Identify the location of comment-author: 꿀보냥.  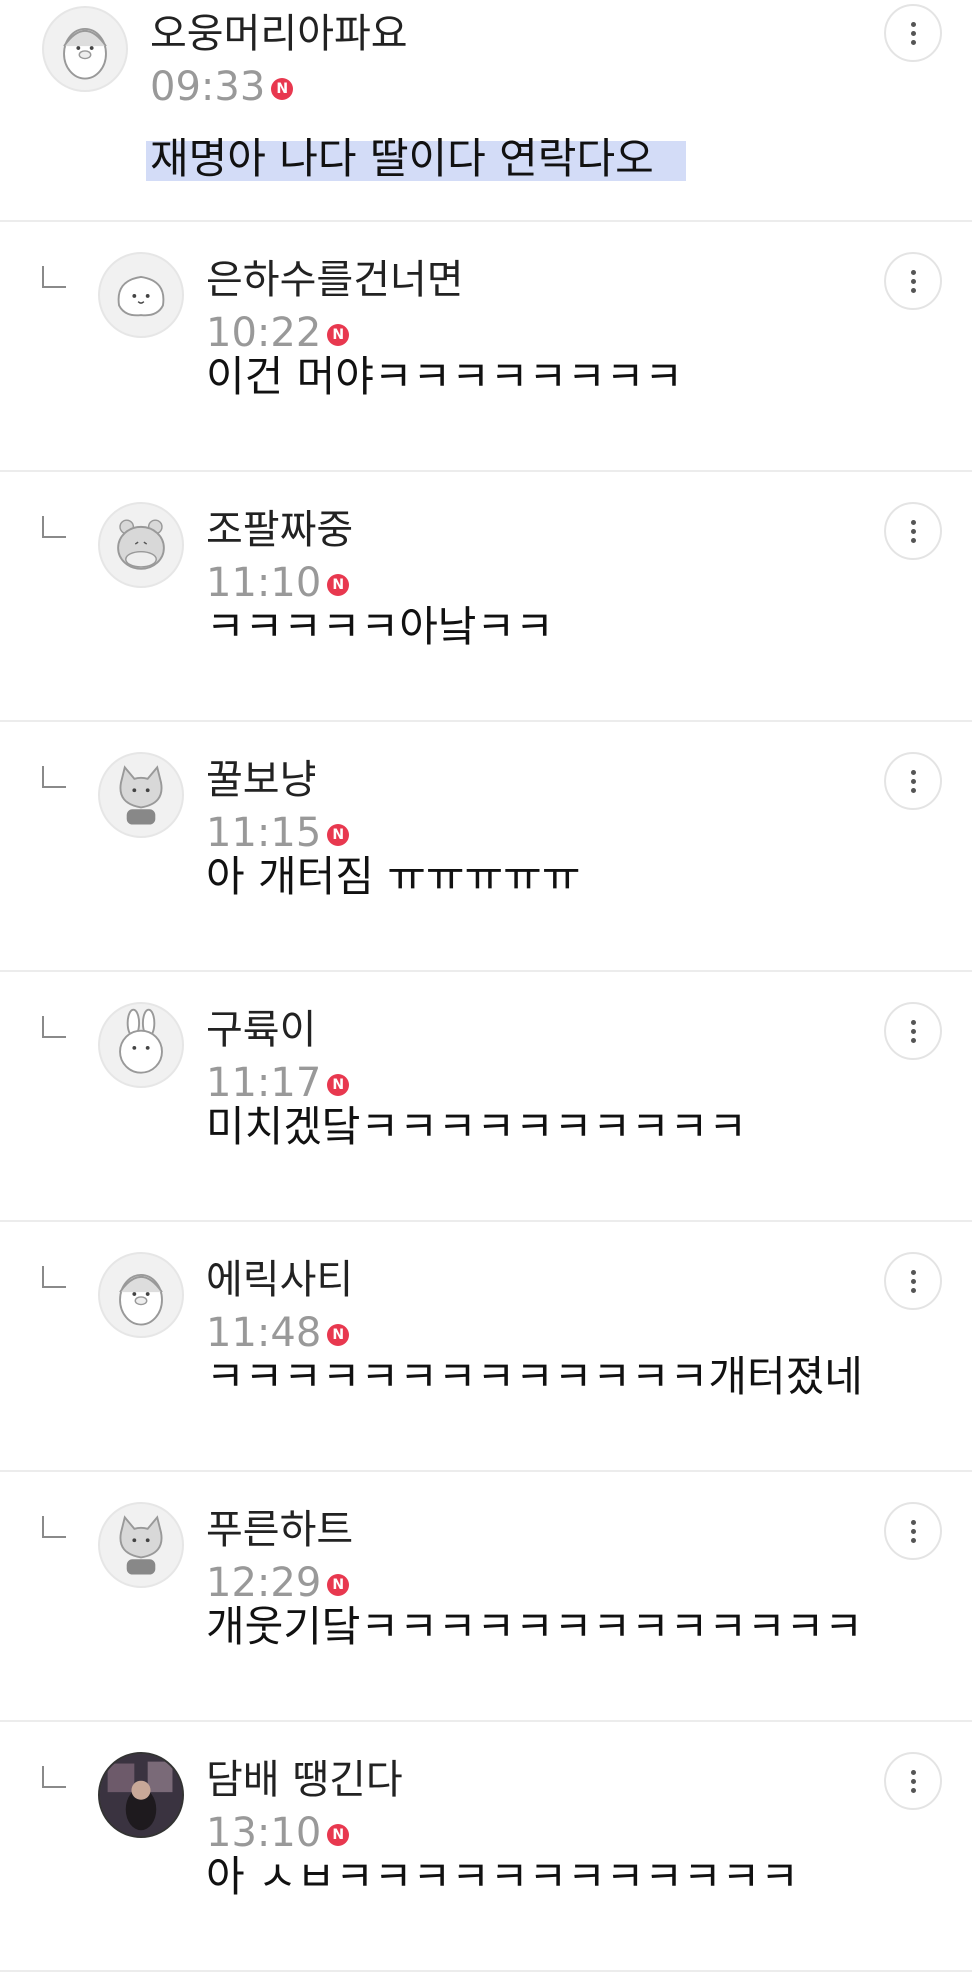
(277, 780).